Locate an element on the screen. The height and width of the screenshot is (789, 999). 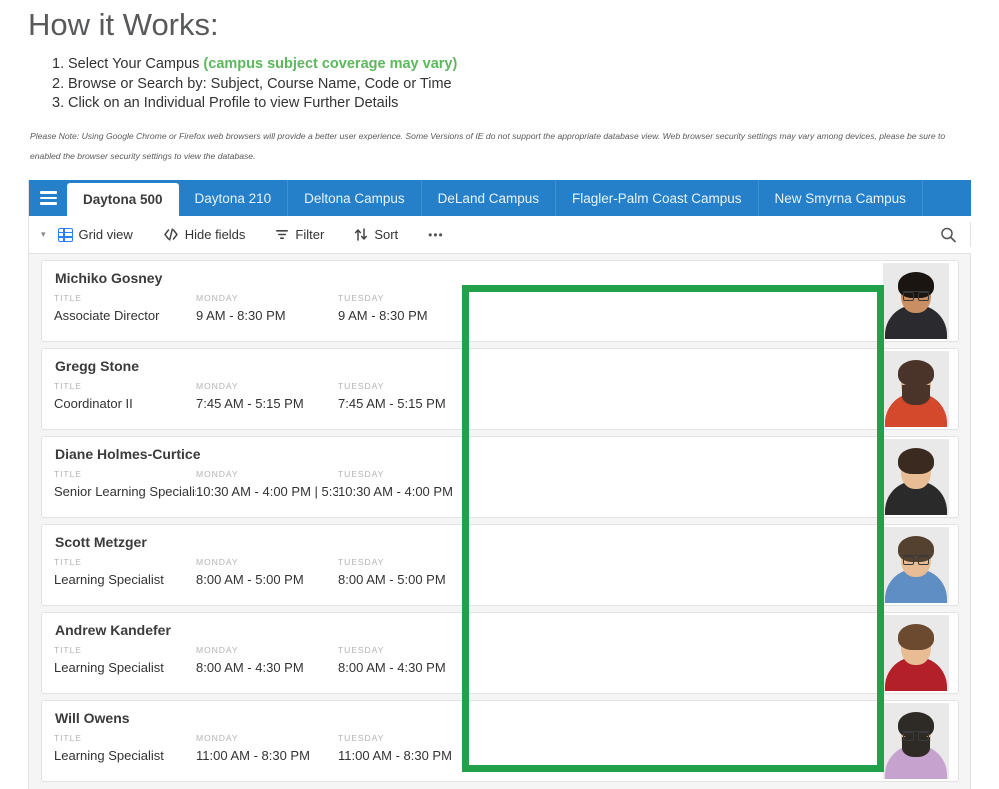
cell-tuesday: TUESDAY 11:00 AM - 8:30 PM is located at coordinates (409, 749).